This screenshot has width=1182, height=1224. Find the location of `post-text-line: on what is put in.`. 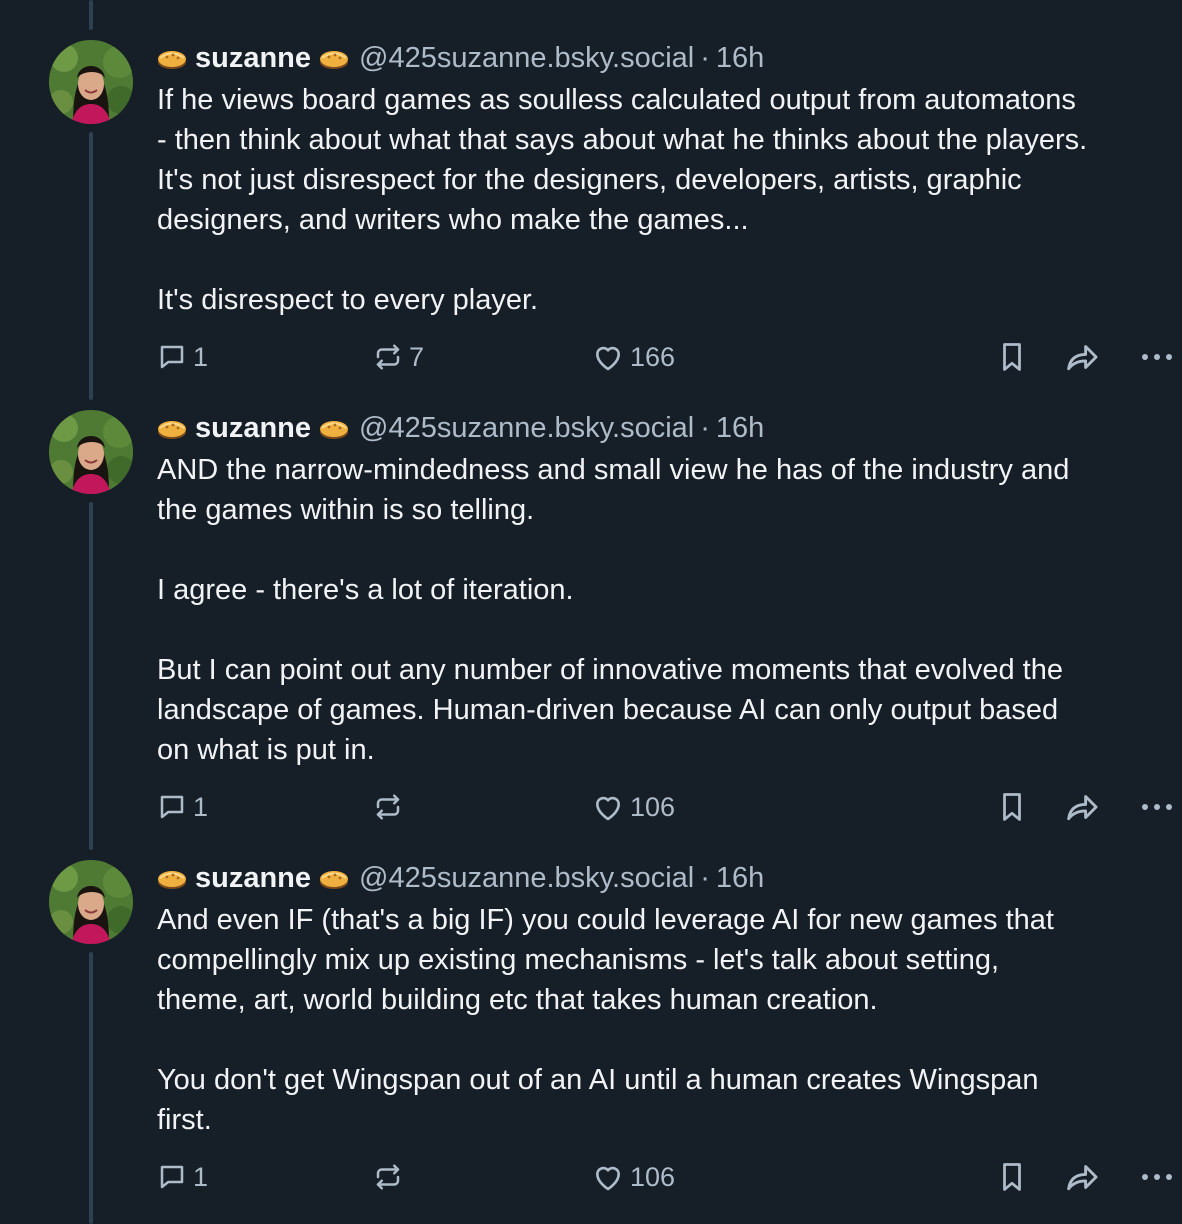

post-text-line: on what is put in. is located at coordinates (266, 750).